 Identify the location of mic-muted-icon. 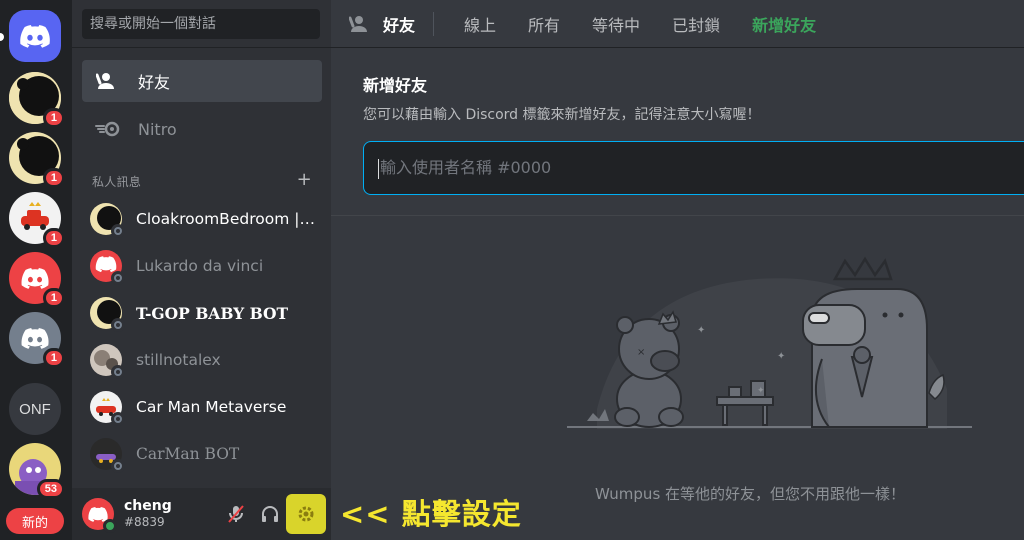
(236, 514).